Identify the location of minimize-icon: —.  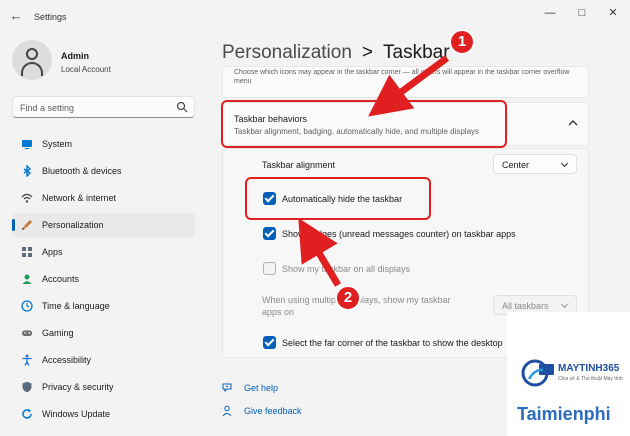
(550, 13).